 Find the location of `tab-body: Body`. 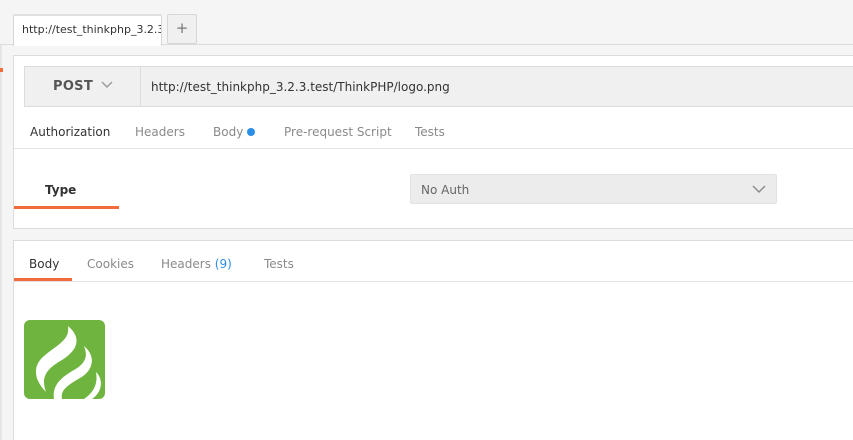

tab-body: Body is located at coordinates (234, 132).